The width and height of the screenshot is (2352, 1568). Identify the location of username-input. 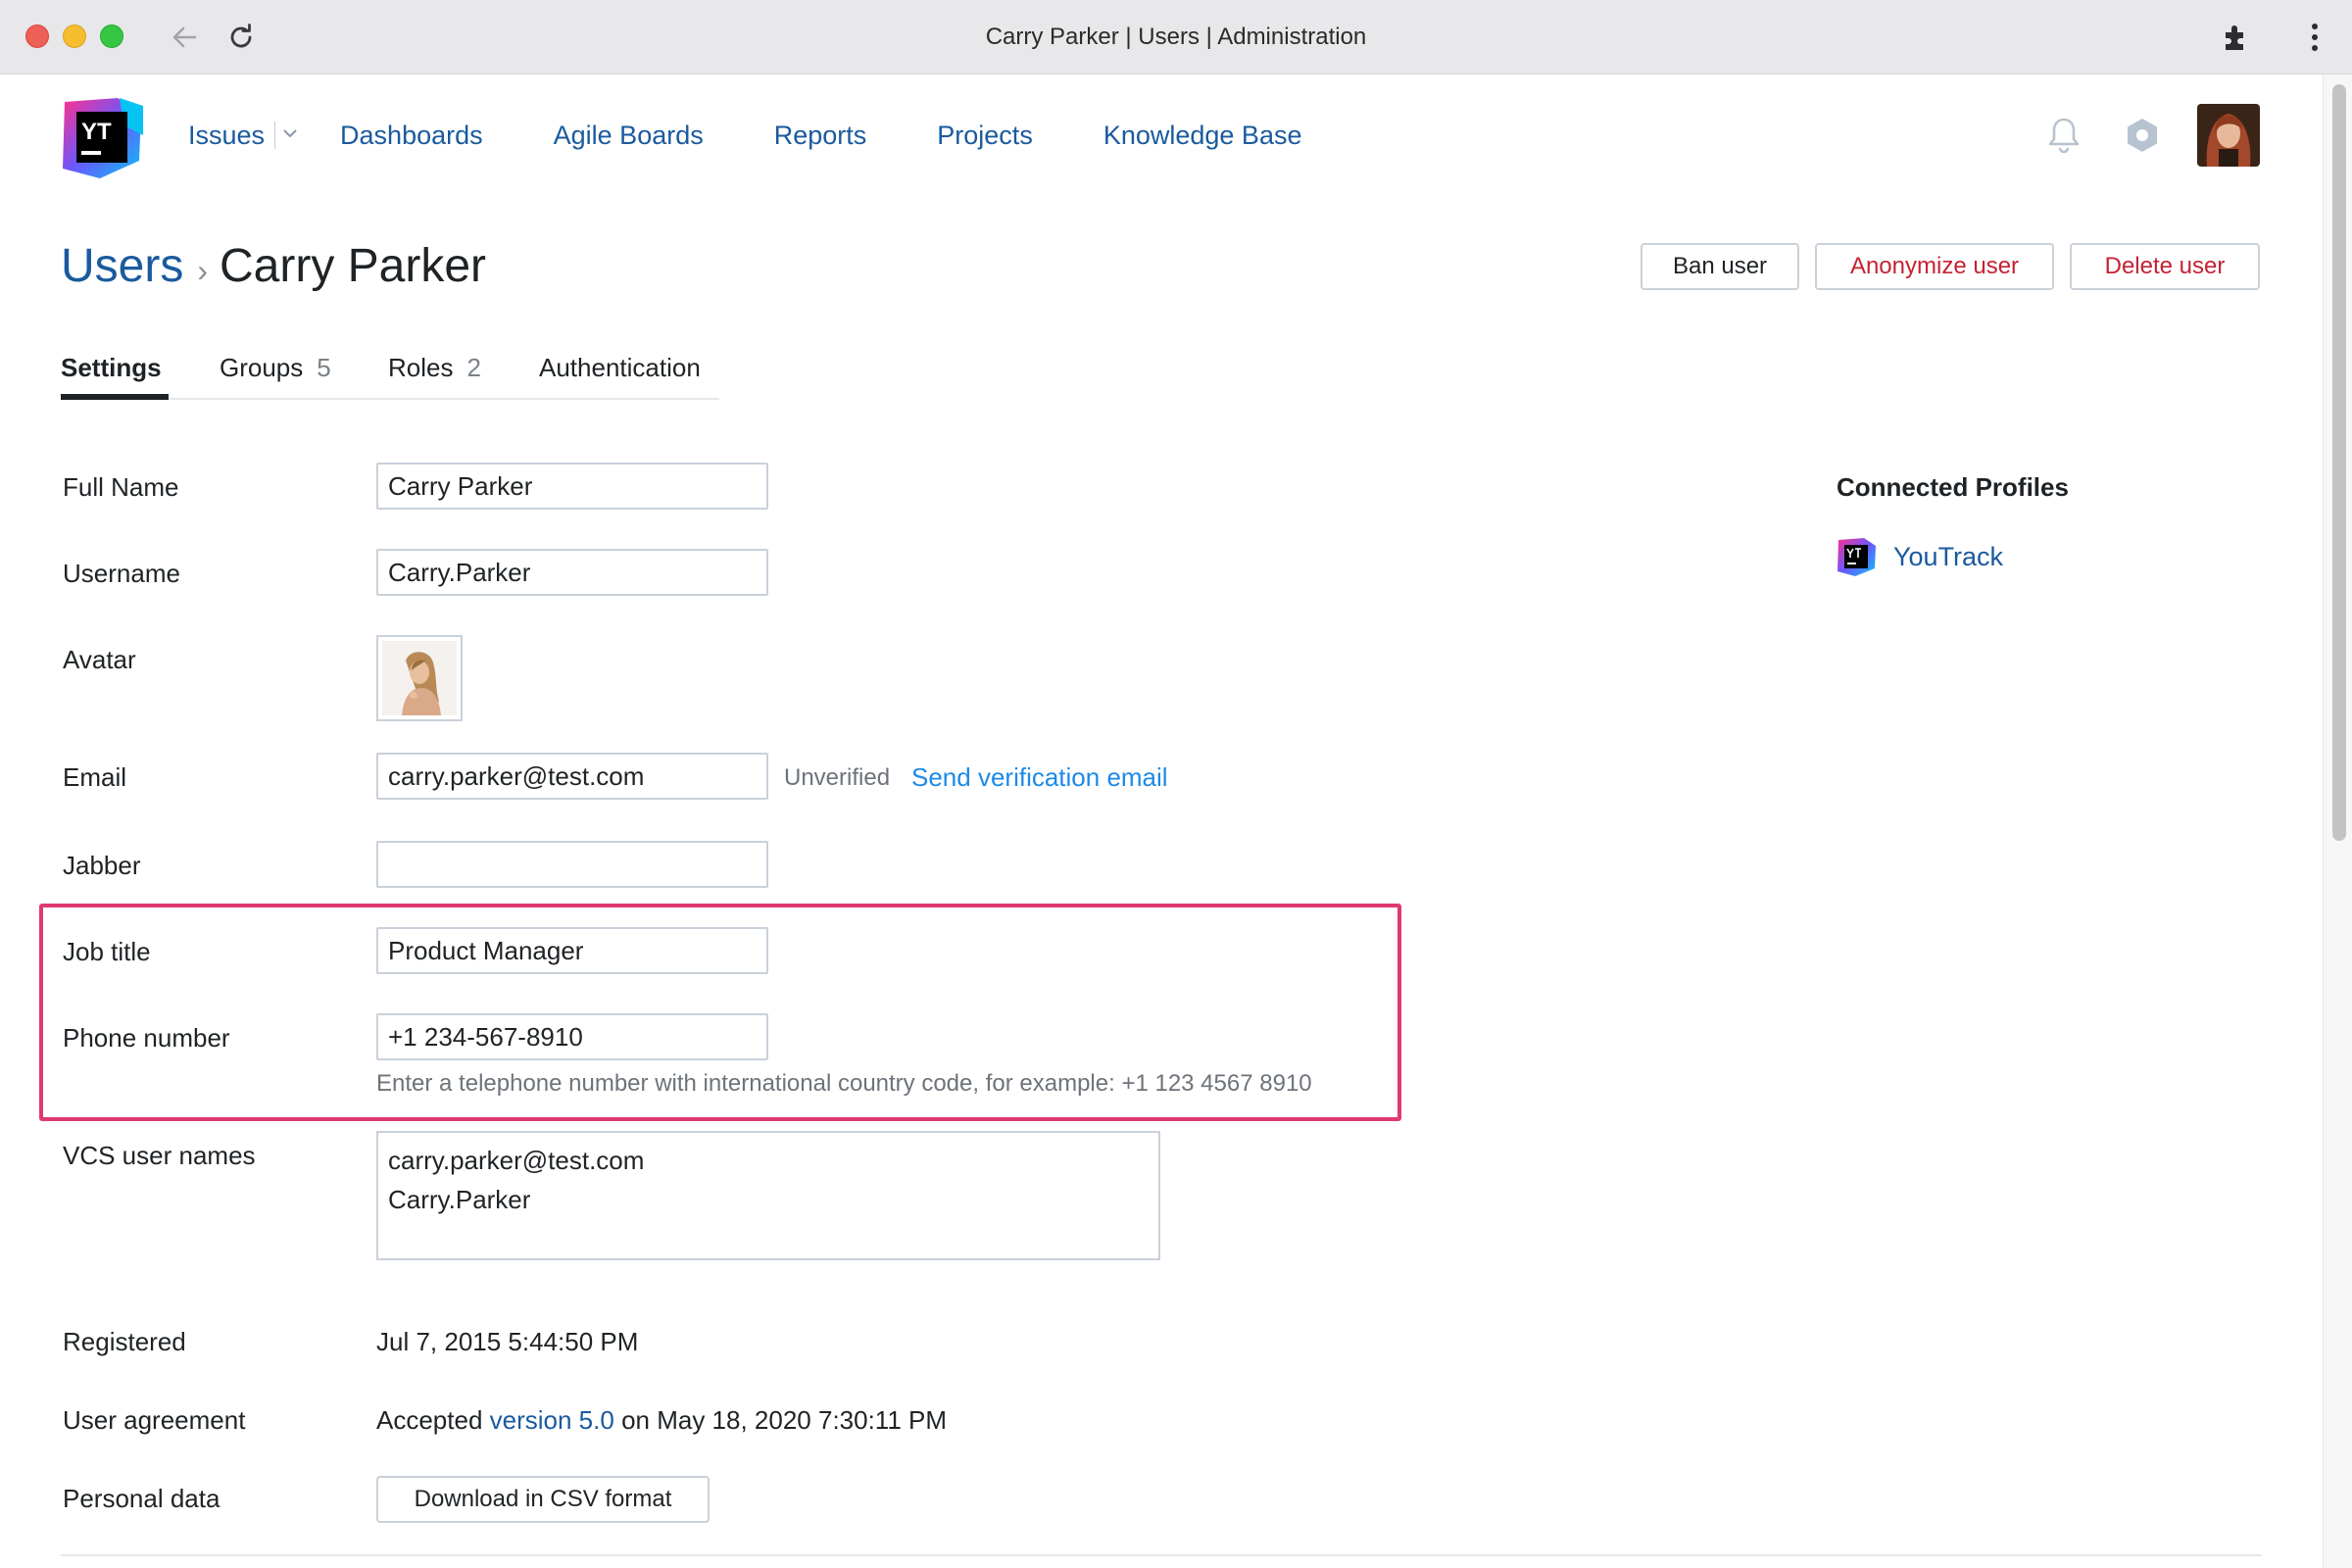
(572, 572).